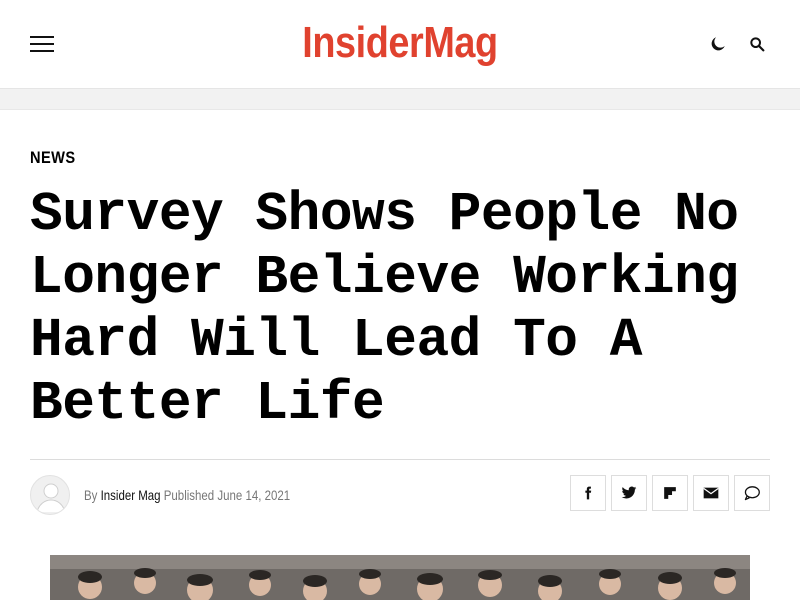 This screenshot has width=800, height=600. I want to click on email-icon, so click(711, 493).